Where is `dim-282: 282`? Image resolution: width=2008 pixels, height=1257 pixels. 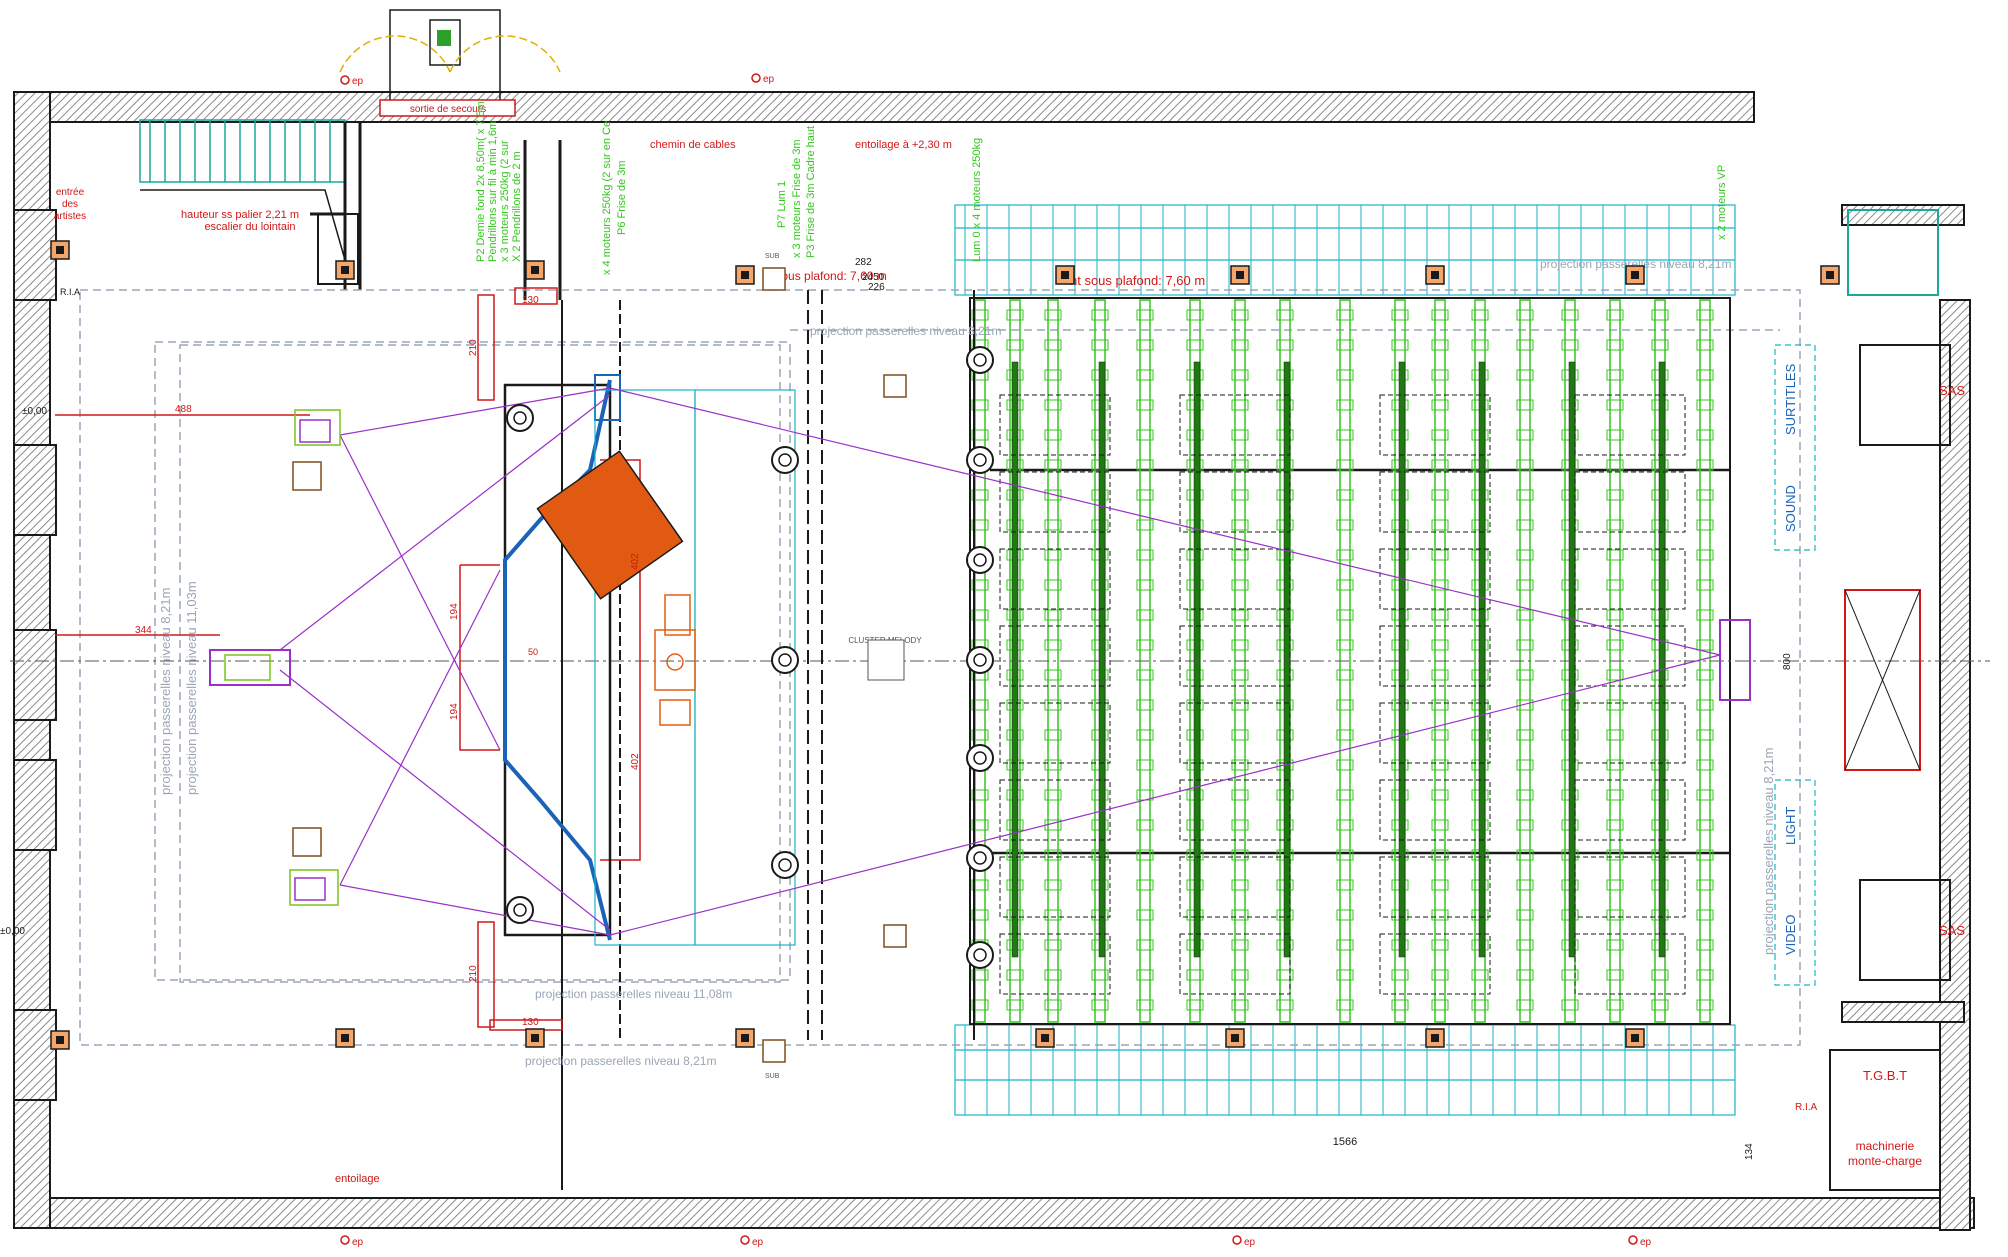
dim-282: 282 is located at coordinates (863, 262).